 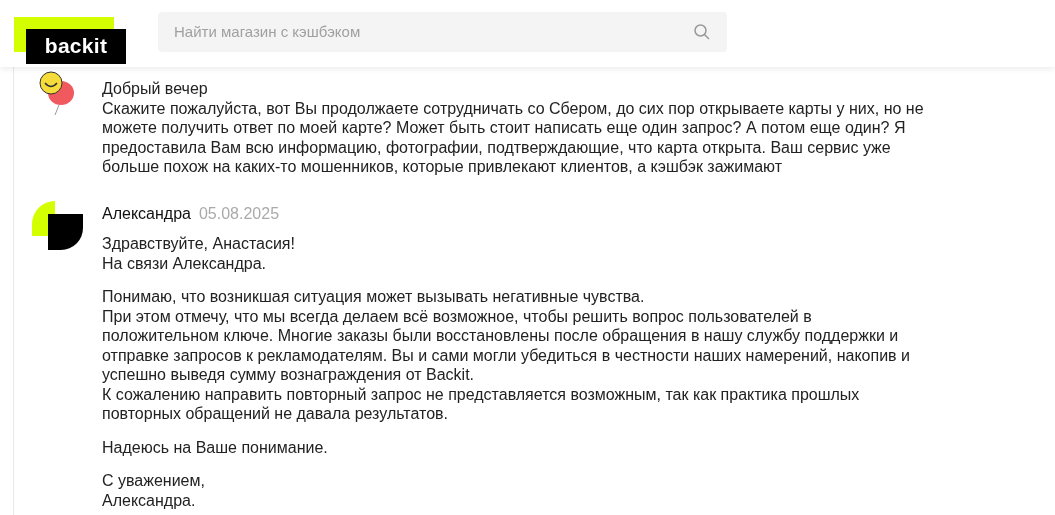 I want to click on comment-text: повторных обращений не давала результатов., so click(x=275, y=414).